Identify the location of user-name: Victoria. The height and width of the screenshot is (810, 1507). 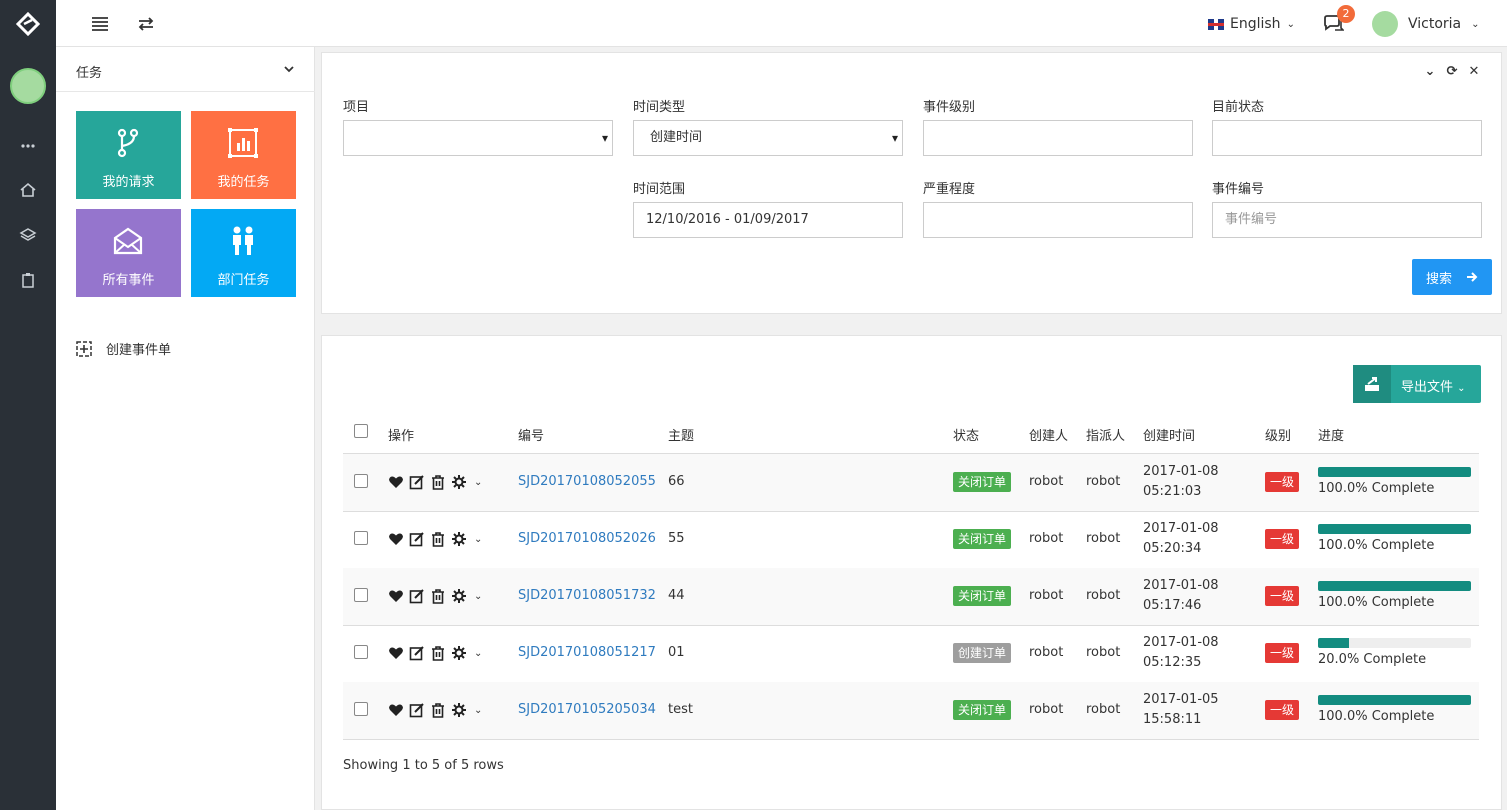
(1435, 24).